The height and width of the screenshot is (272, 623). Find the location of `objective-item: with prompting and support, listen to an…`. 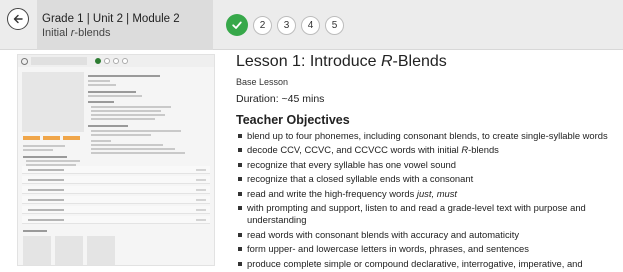

objective-item: with prompting and support, listen to an… is located at coordinates (429, 214).